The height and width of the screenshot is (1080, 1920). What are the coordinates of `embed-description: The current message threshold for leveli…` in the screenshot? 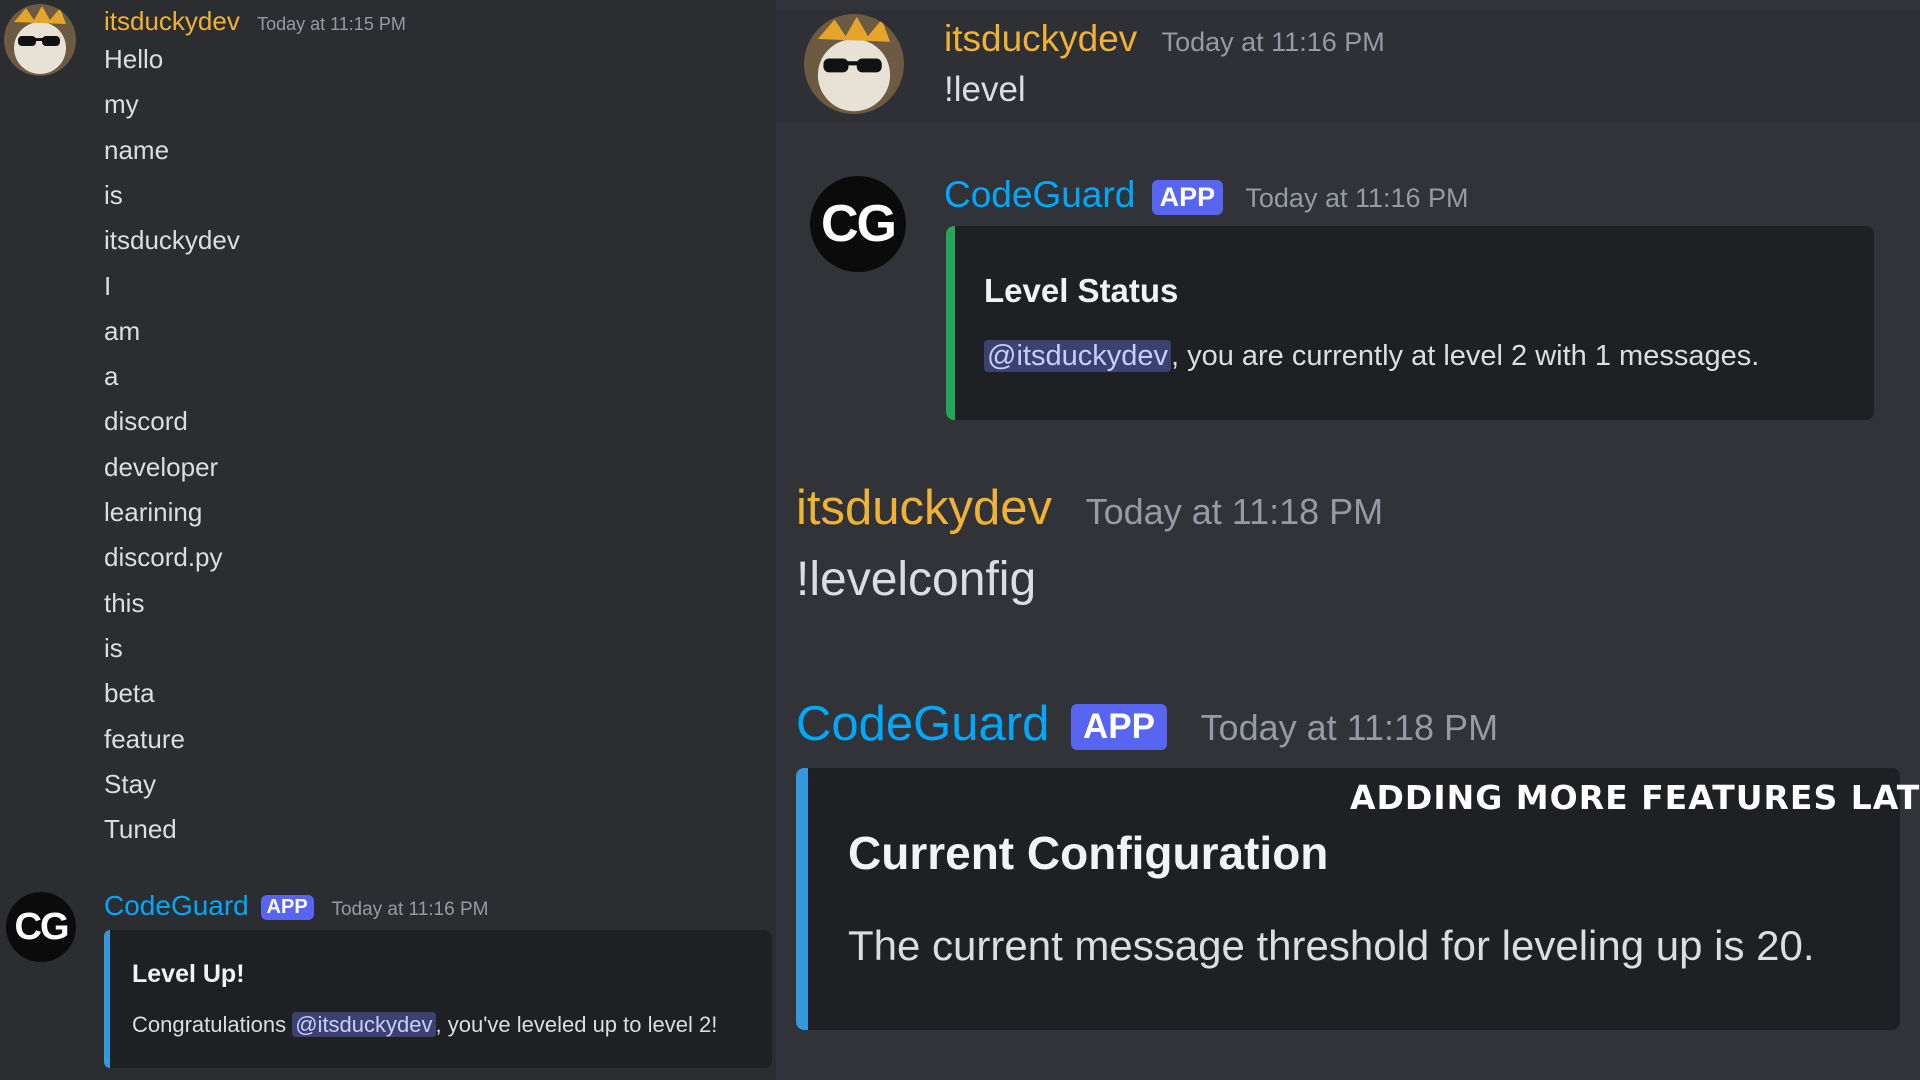 It's located at (1331, 945).